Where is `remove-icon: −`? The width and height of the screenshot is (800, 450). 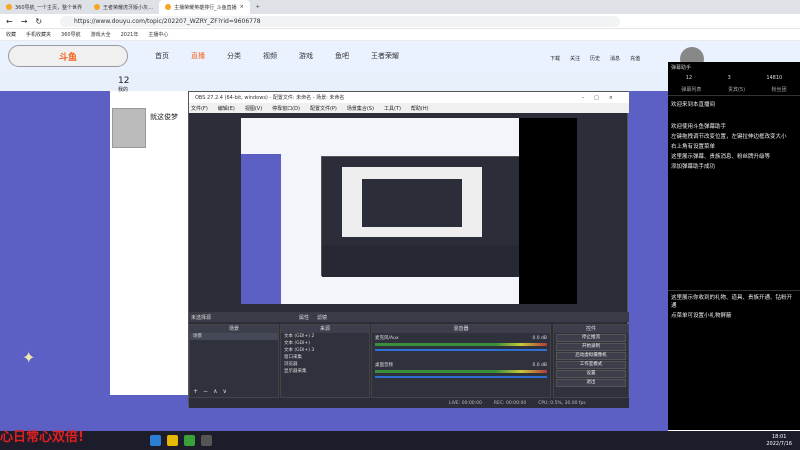 remove-icon: − is located at coordinates (205, 391).